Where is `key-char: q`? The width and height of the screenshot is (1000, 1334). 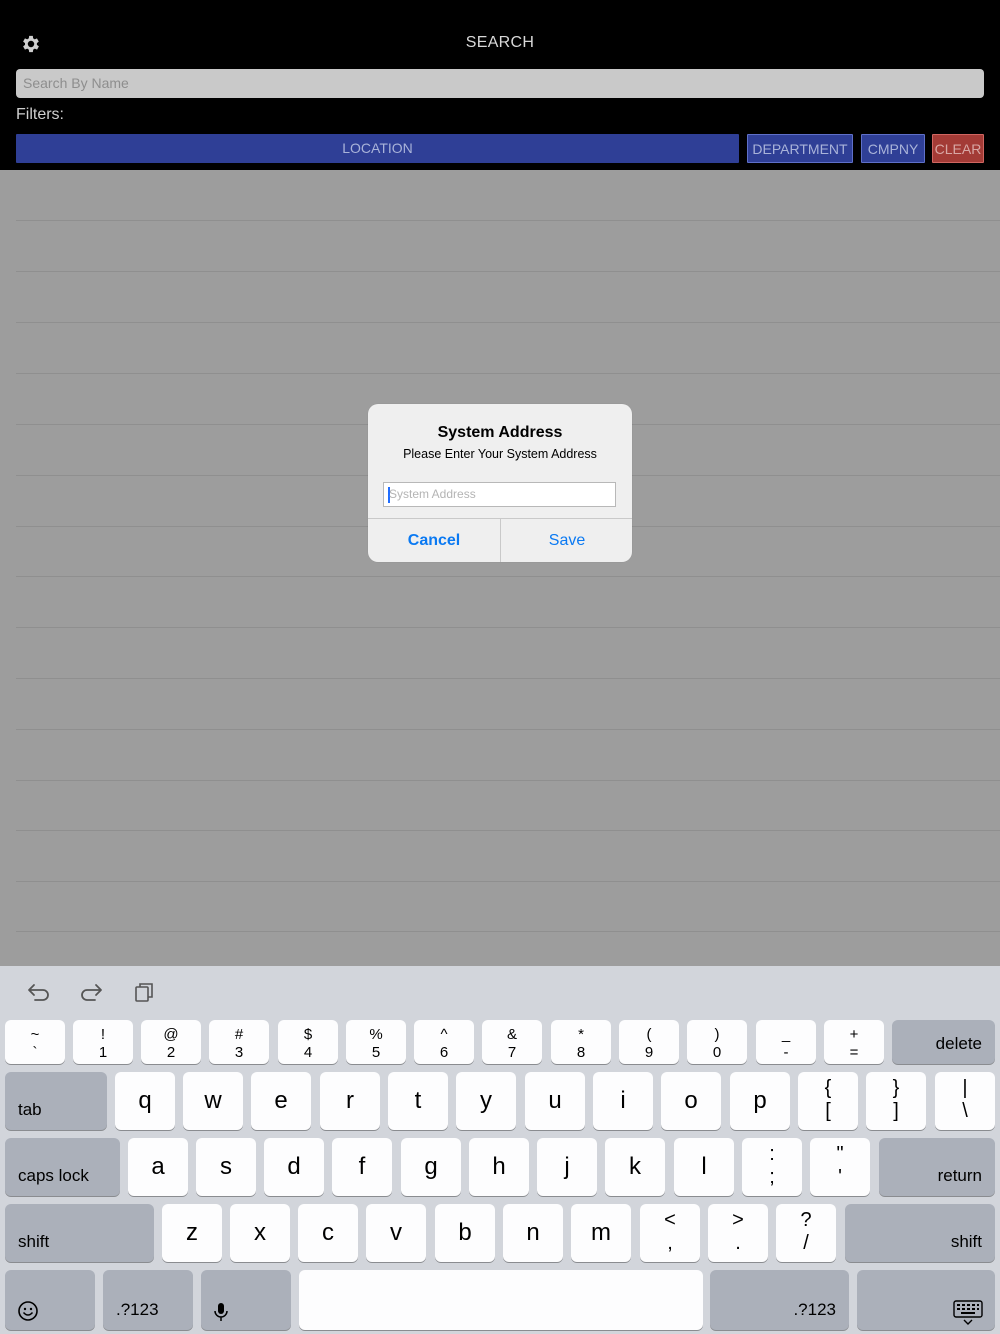
key-char: q is located at coordinates (145, 1100).